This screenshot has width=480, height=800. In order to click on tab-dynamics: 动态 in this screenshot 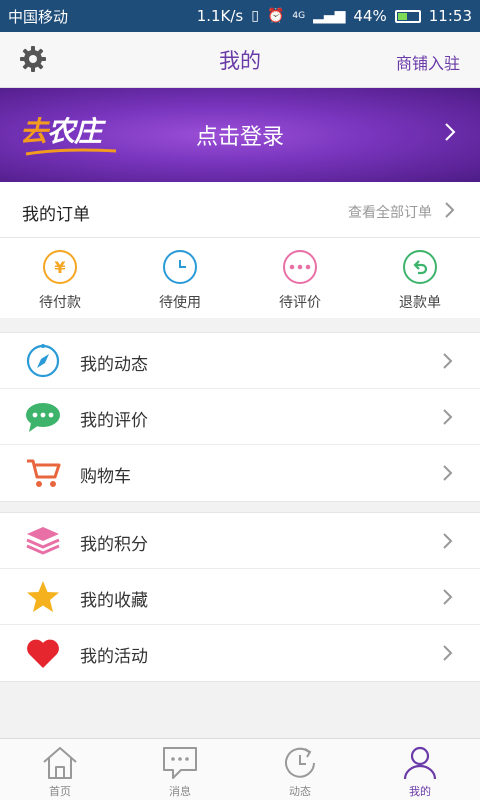, I will do `click(300, 769)`.